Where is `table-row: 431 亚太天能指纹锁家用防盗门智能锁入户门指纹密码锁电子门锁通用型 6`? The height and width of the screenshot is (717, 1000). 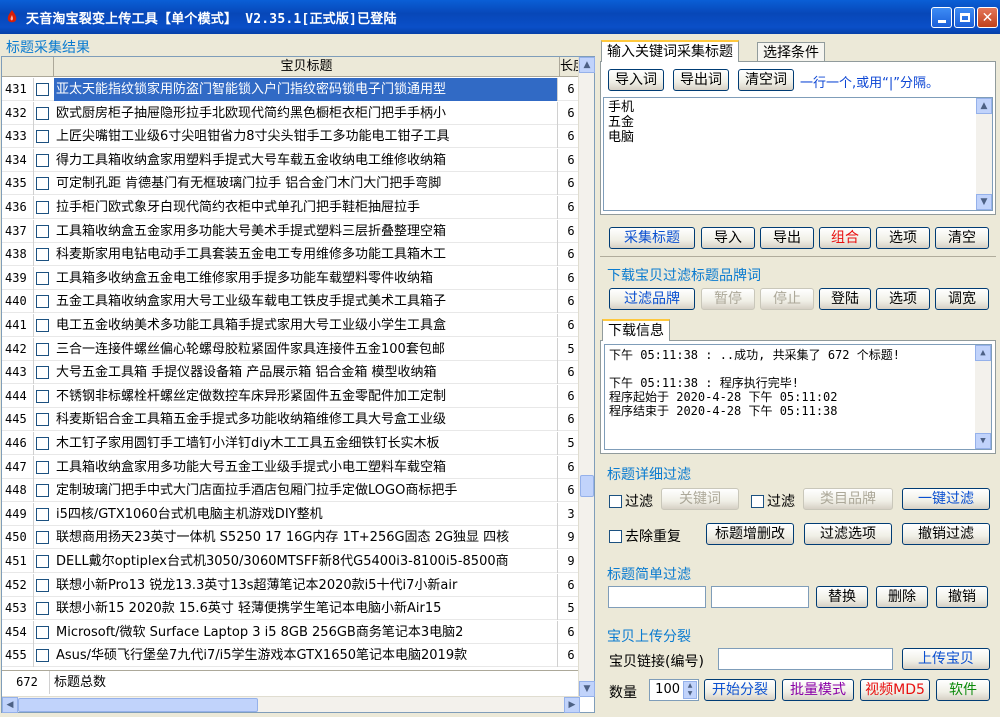 table-row: 431 亚太天能指纹锁家用防盗门智能锁入户门指纹密码锁电子门锁通用型 6 is located at coordinates (291, 89).